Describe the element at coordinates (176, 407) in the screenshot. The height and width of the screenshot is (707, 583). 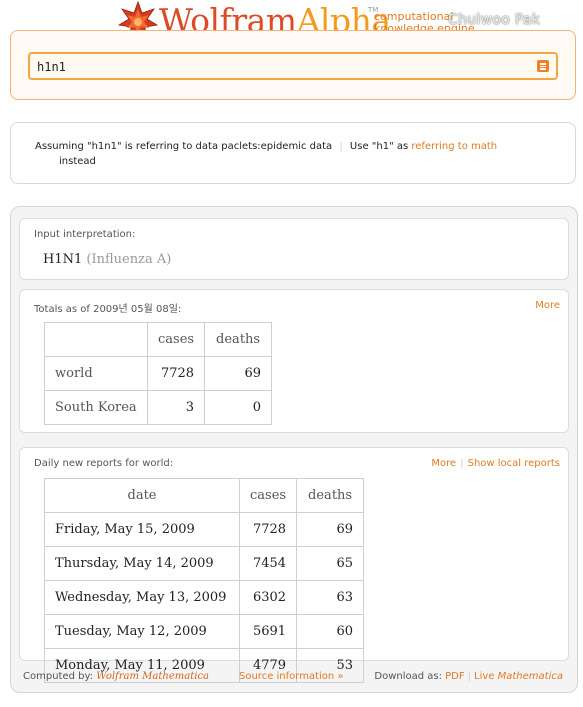
I see `table-cell-cases: 3` at that location.